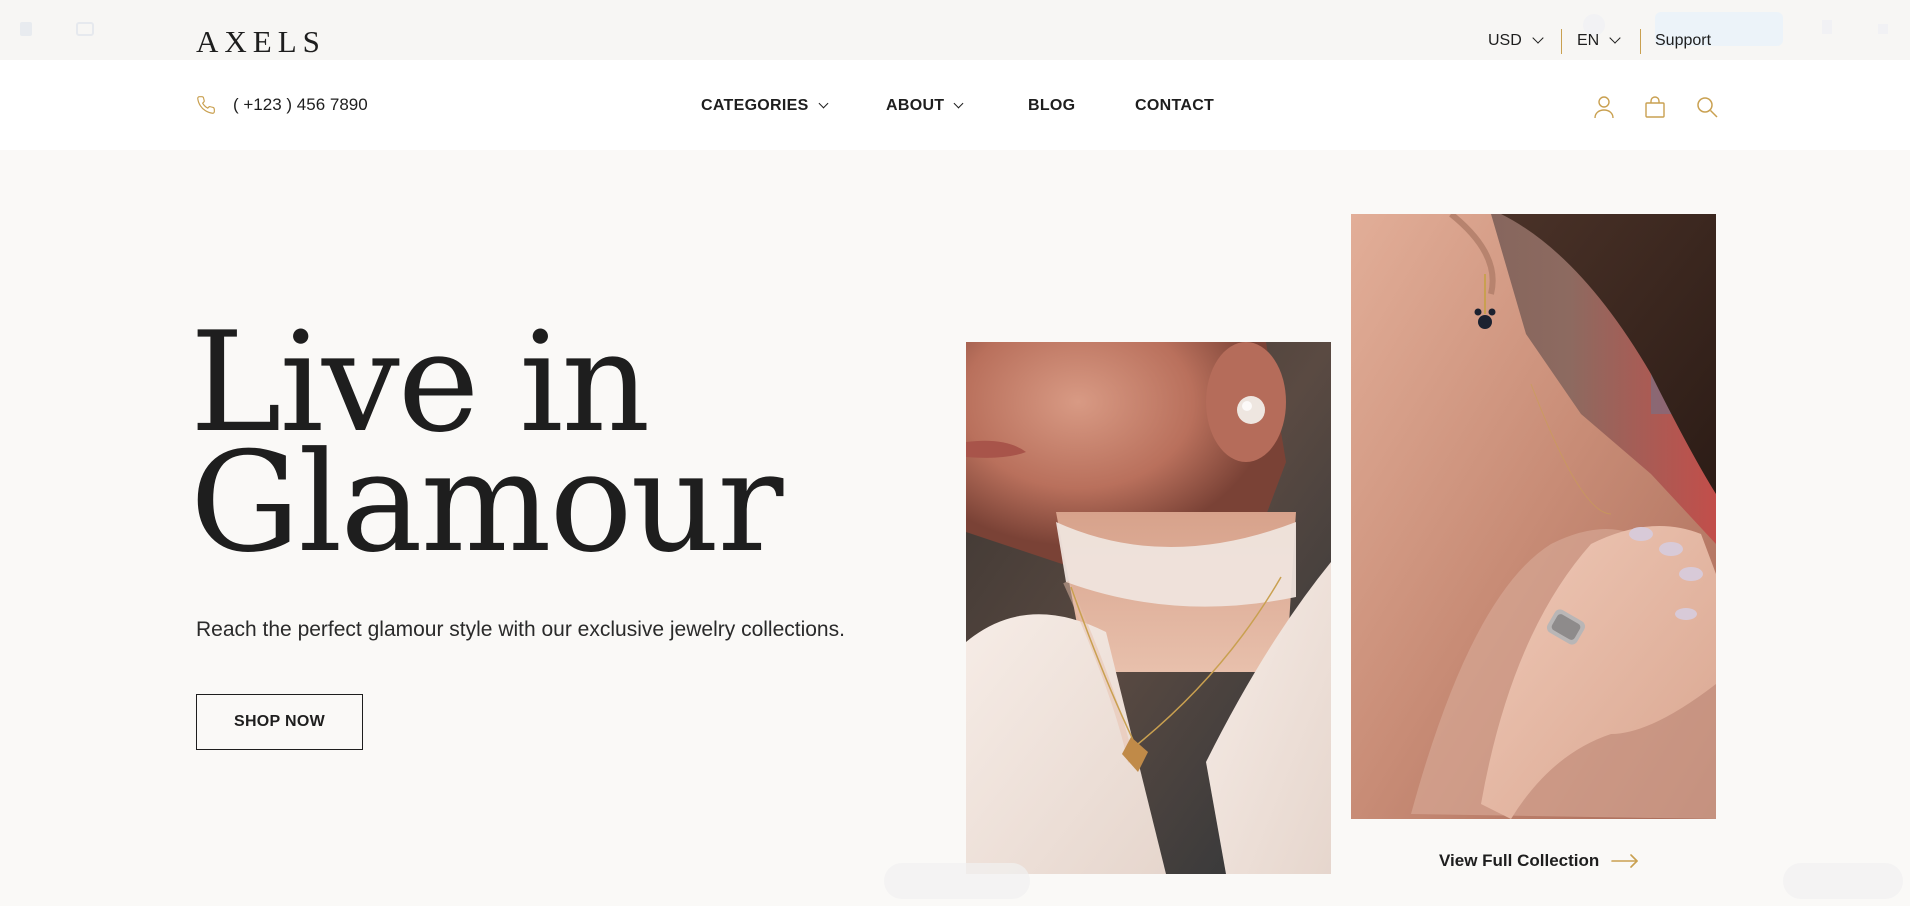 Image resolution: width=1910 pixels, height=906 pixels. I want to click on view-full-collection-label: View Full Collection, so click(1519, 860).